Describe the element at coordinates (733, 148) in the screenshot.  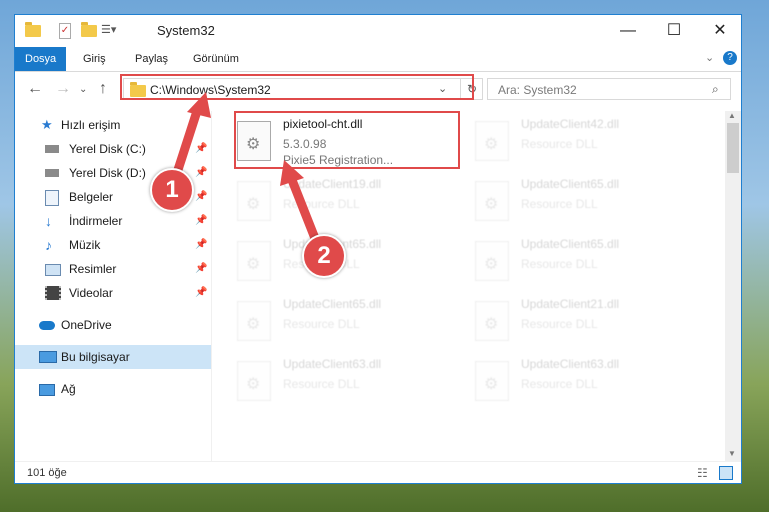
I see `scrollbar-thumb` at that location.